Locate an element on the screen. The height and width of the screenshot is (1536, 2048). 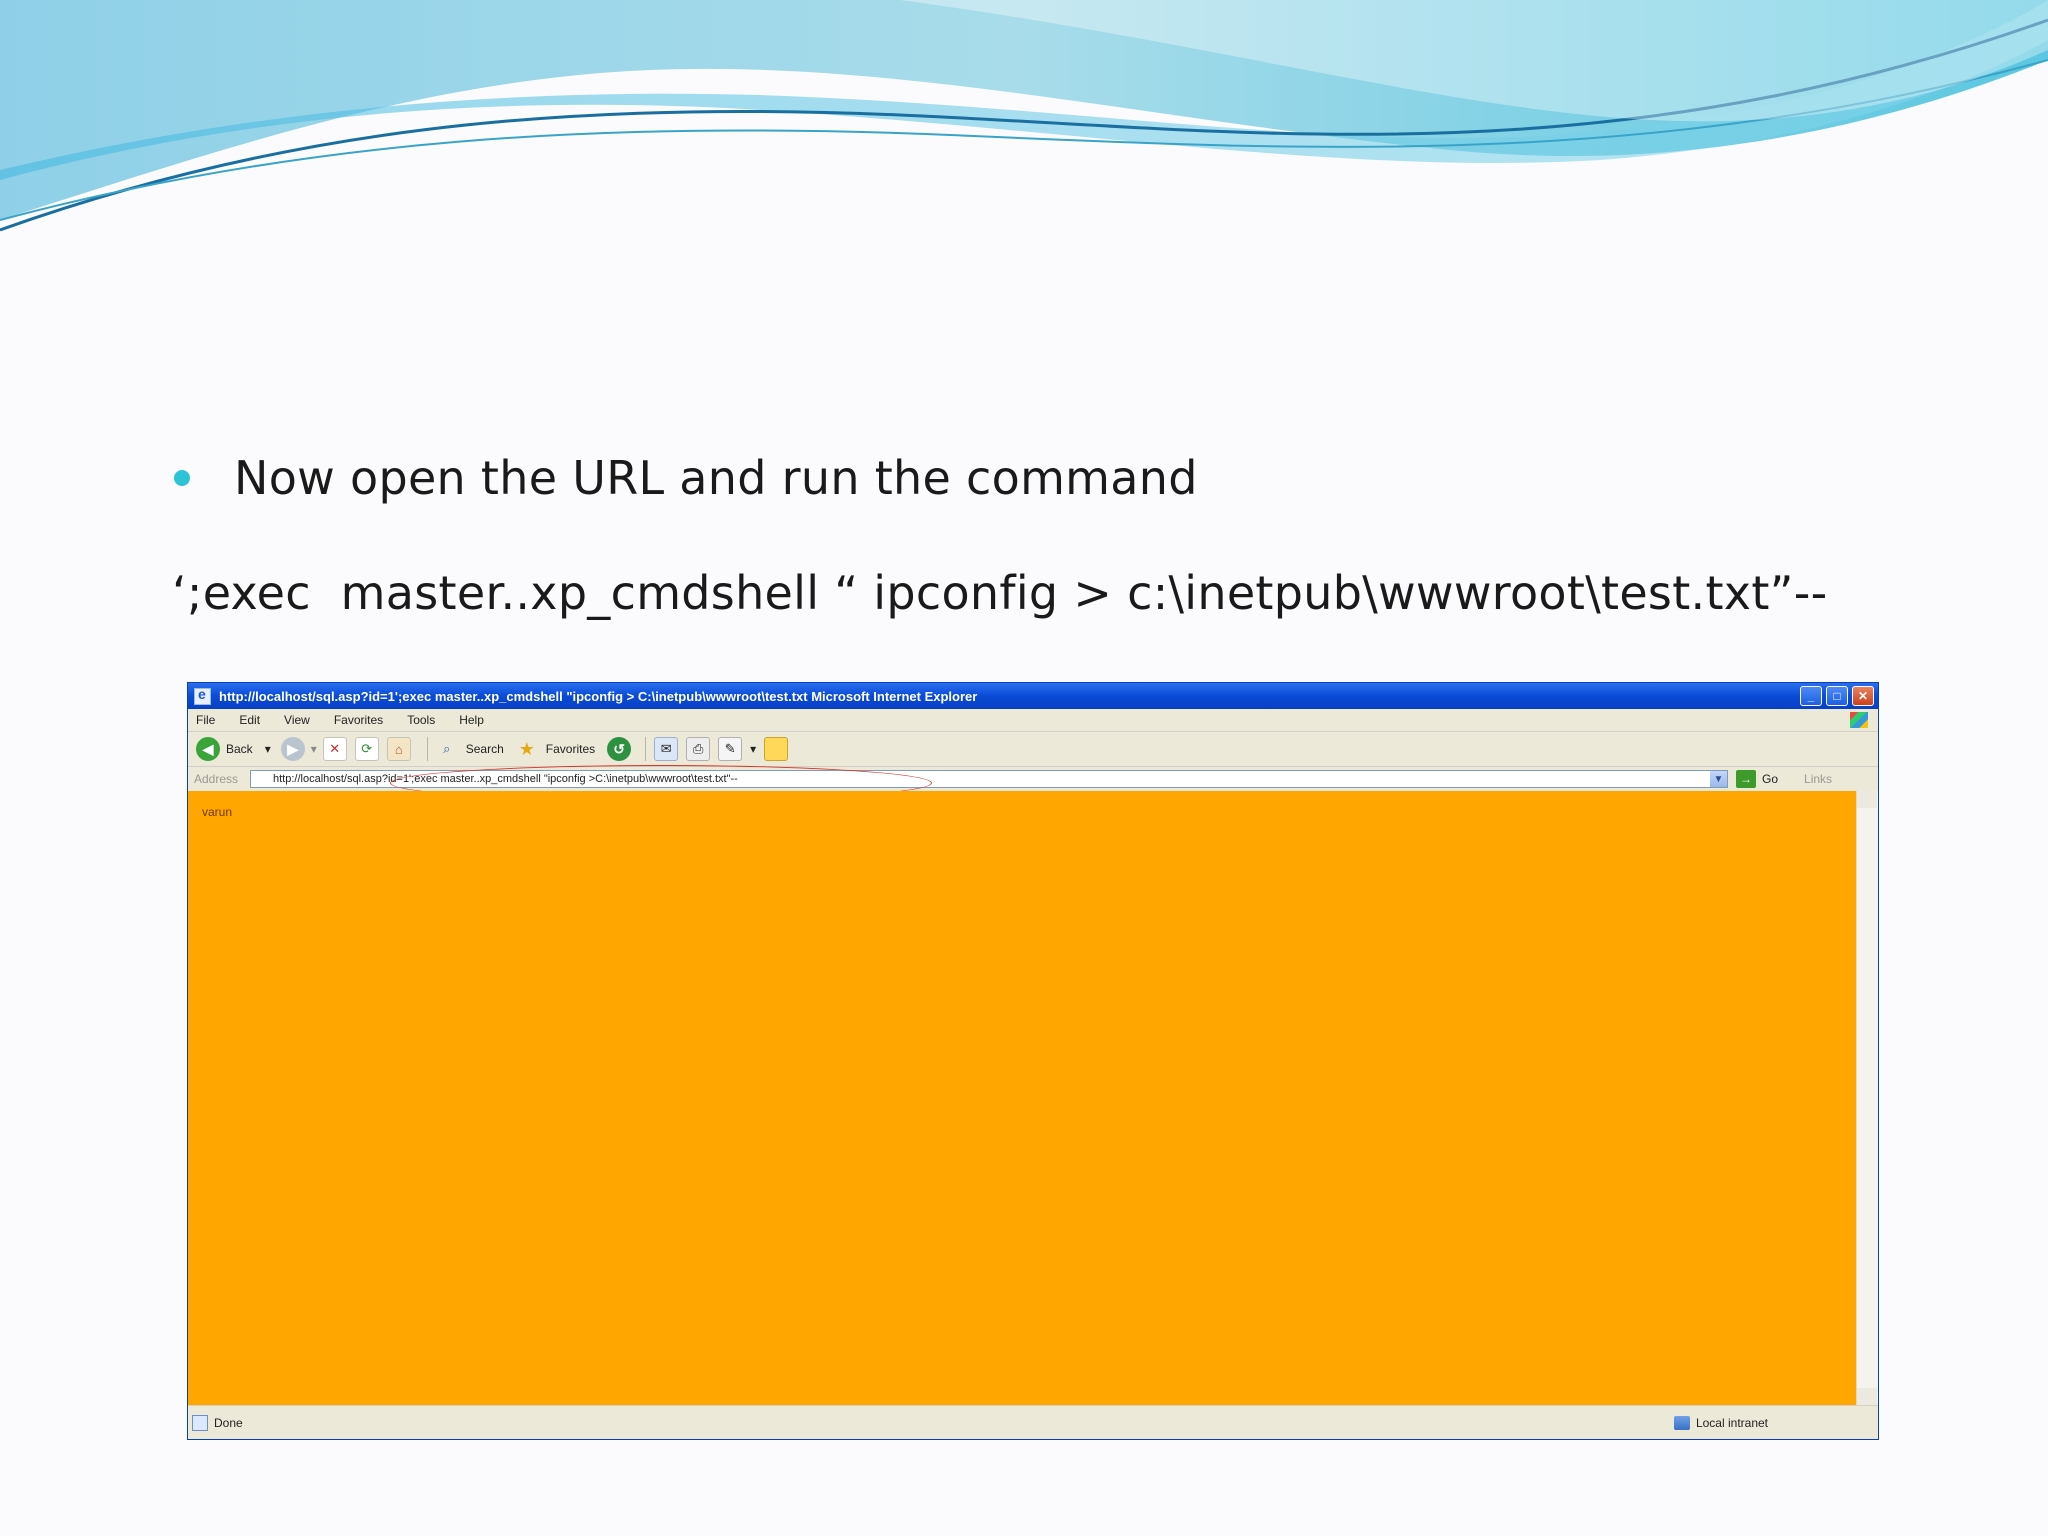
stop-icon: ✕ is located at coordinates (334, 749).